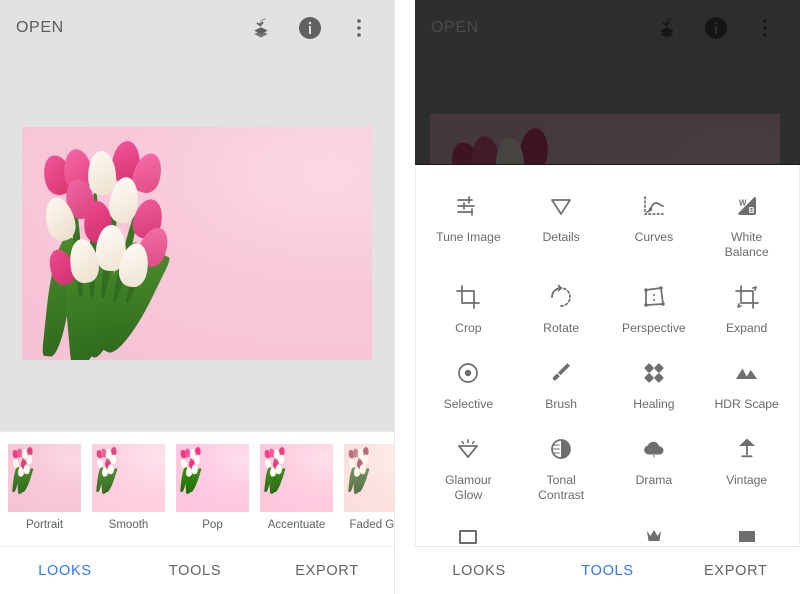 The width and height of the screenshot is (800, 594). What do you see at coordinates (468, 206) in the screenshot?
I see `sliders-icon` at bounding box center [468, 206].